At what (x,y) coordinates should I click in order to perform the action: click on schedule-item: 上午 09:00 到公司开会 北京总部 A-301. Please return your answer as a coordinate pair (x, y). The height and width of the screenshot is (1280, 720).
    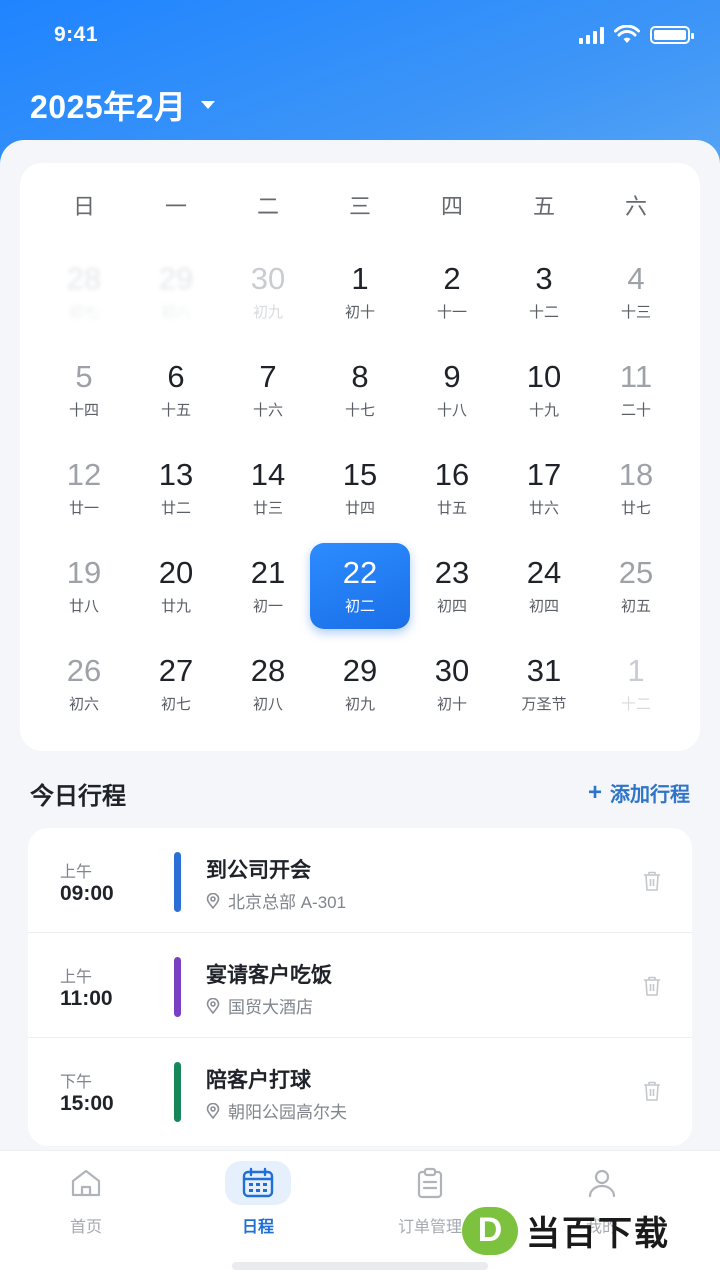
    Looking at the image, I should click on (360, 880).